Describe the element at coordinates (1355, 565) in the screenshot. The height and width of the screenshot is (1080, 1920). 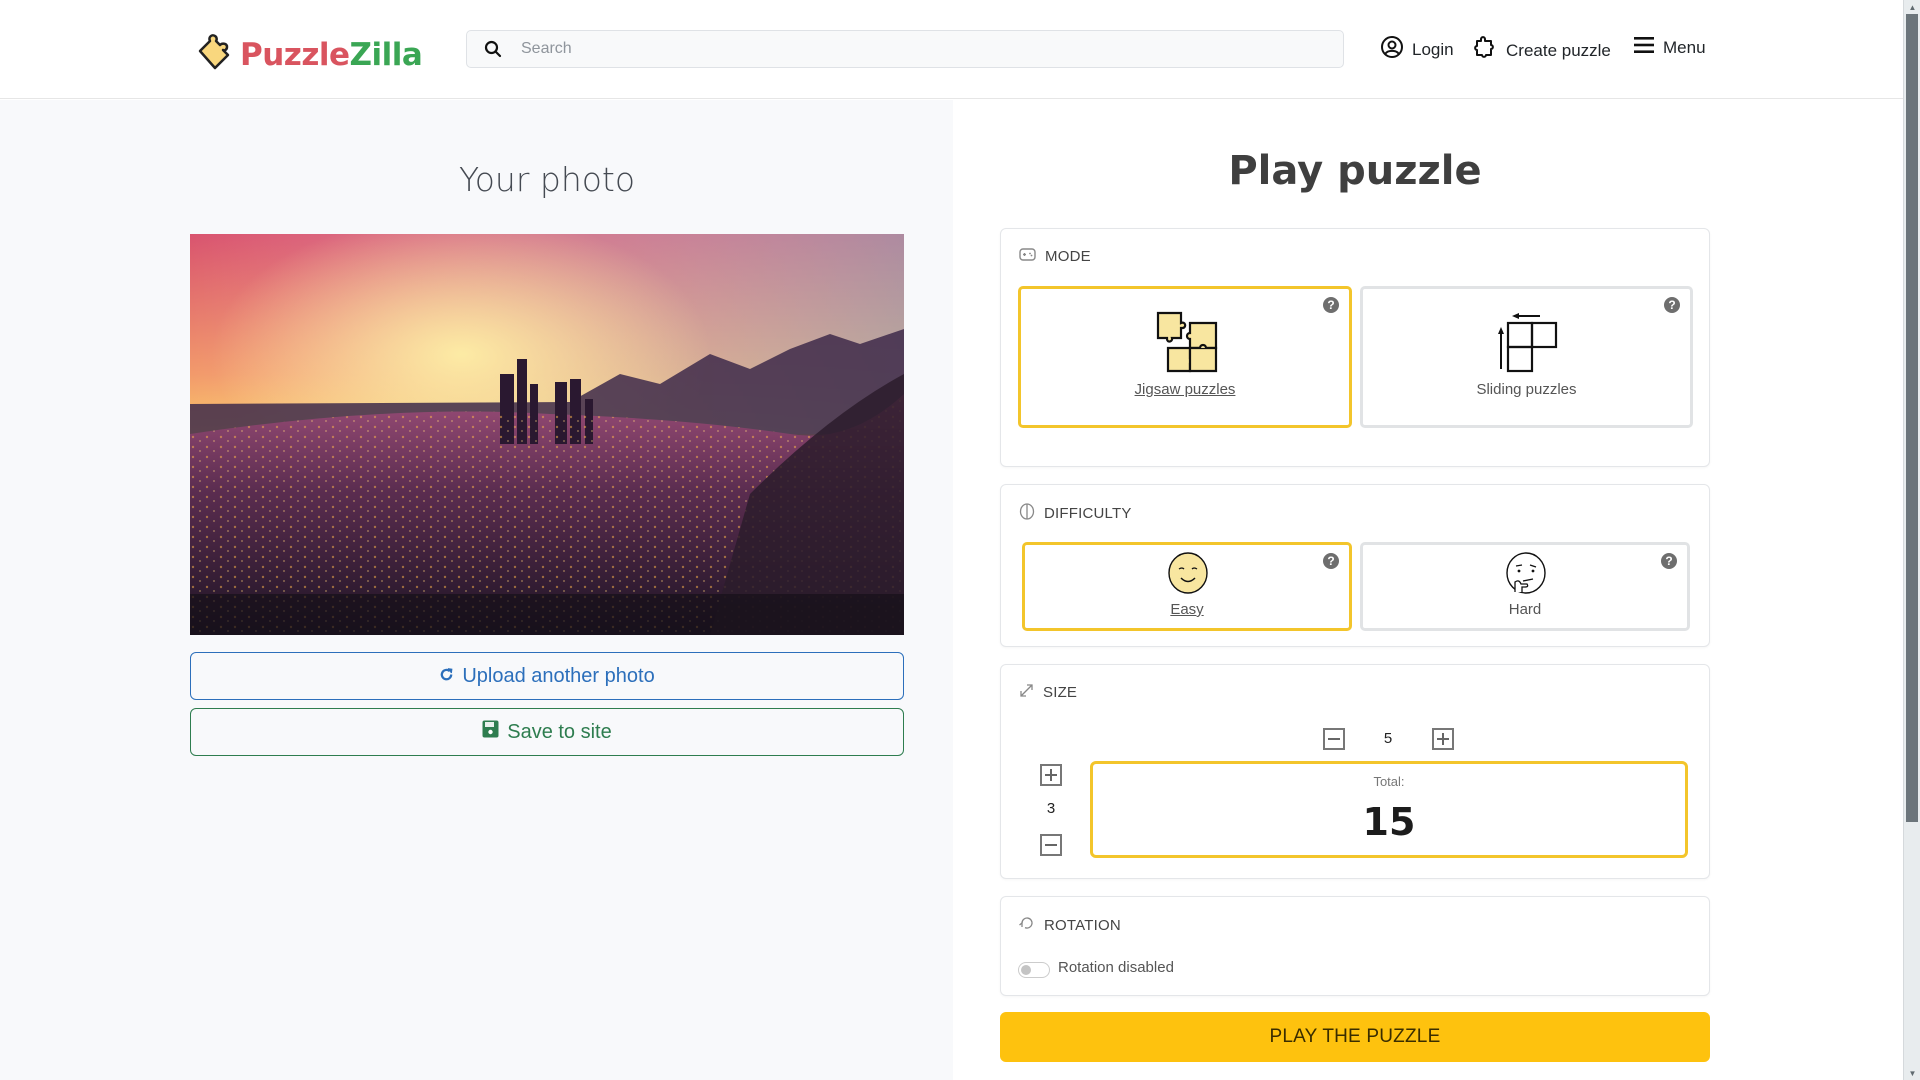
I see `difficulty-card: DIFFICULTY ? Easy ? Hard` at that location.